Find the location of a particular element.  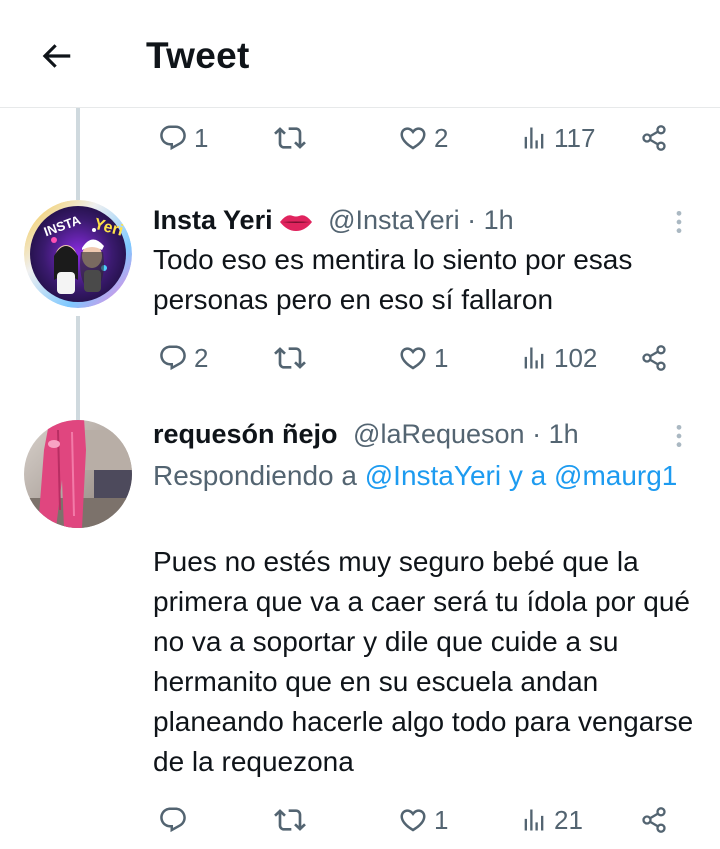

like-count: 2 is located at coordinates (441, 138).